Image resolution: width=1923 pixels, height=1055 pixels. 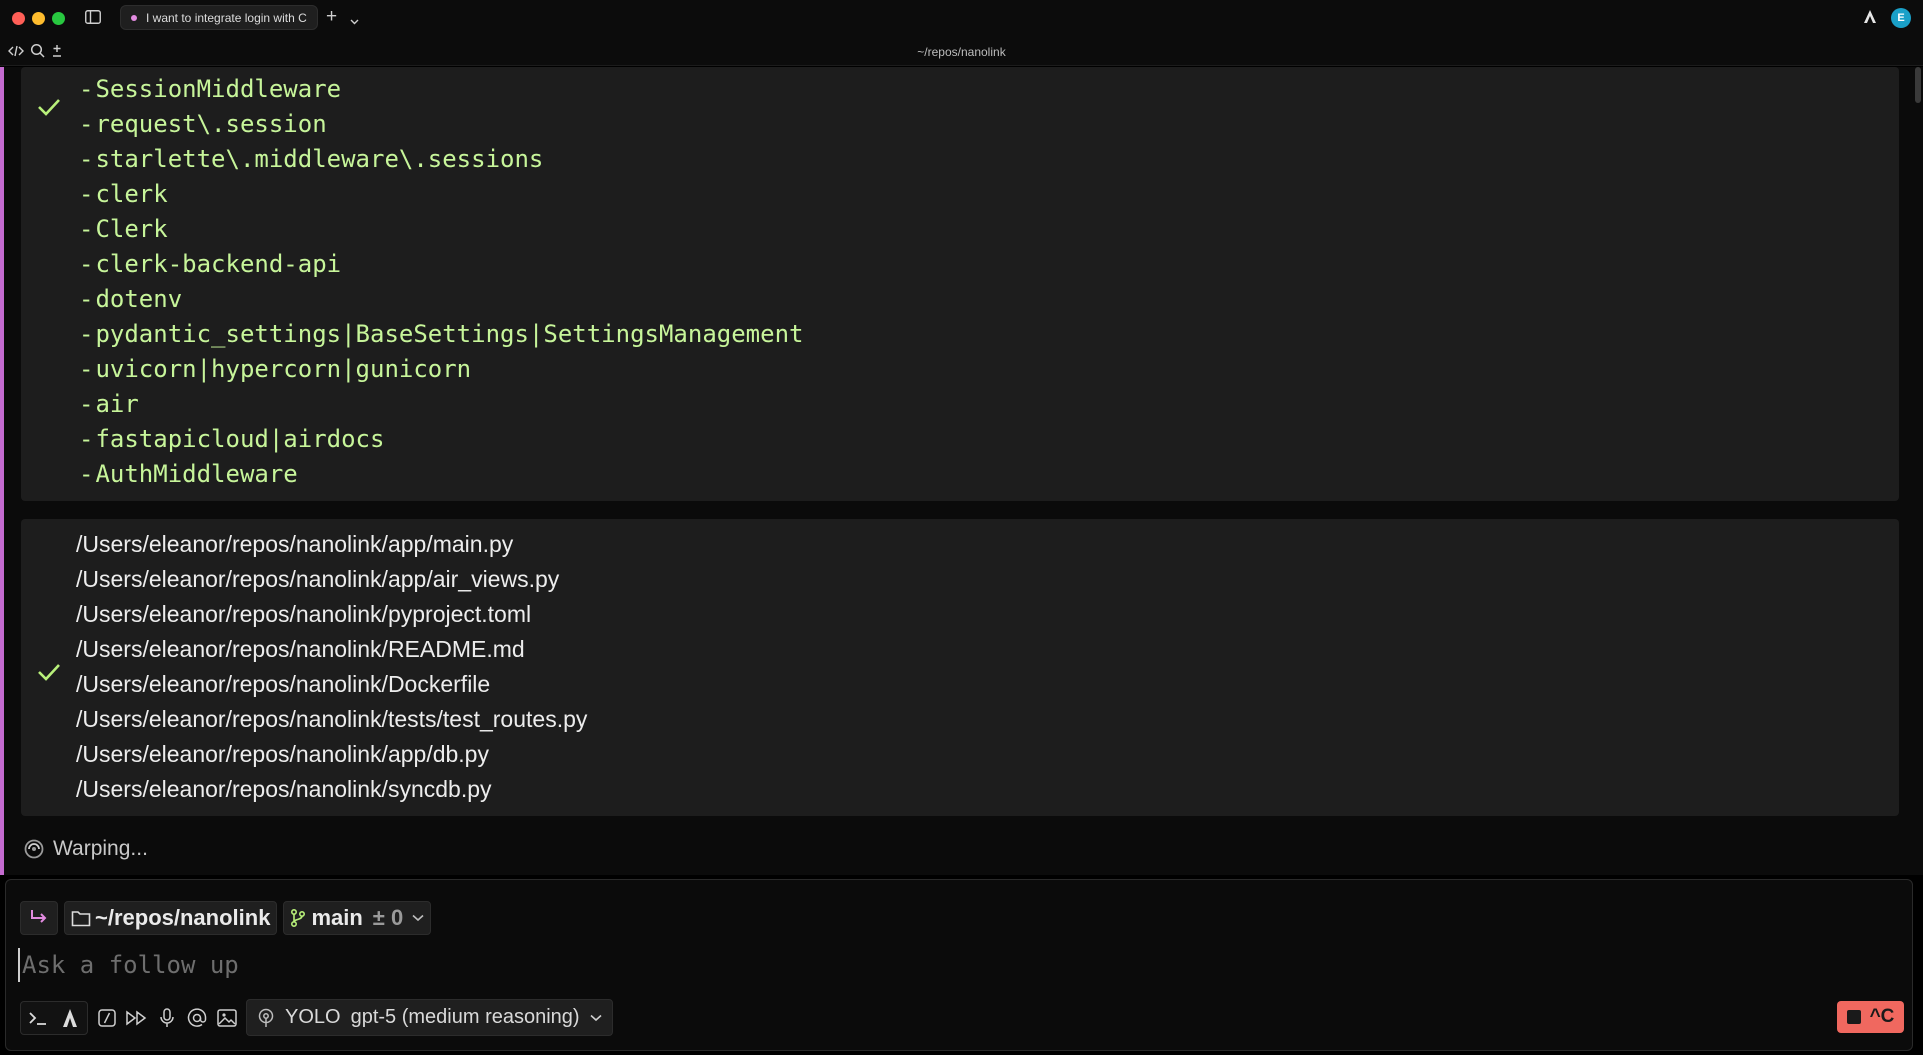 I want to click on stop-shortcut-label: ^C, so click(x=1882, y=1016).